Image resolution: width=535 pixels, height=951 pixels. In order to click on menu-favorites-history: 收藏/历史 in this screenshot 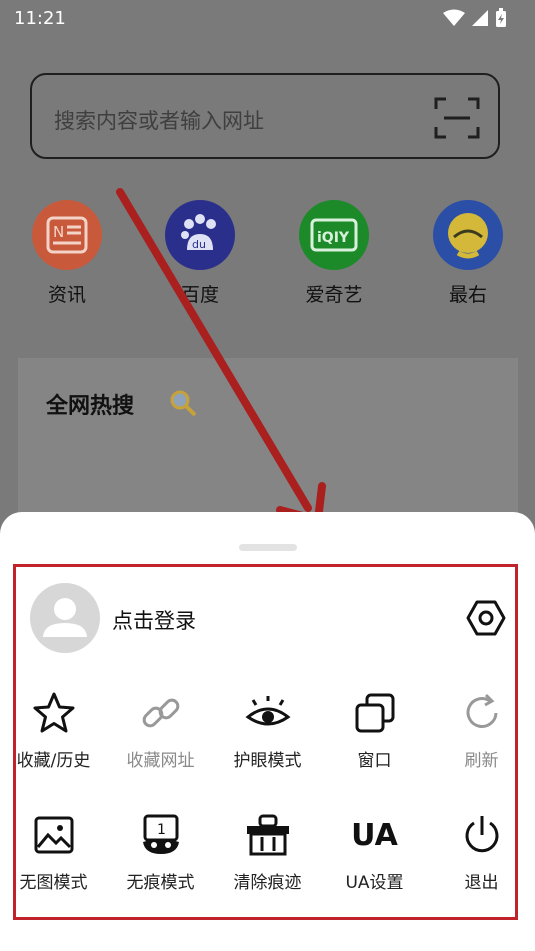, I will do `click(53, 729)`.